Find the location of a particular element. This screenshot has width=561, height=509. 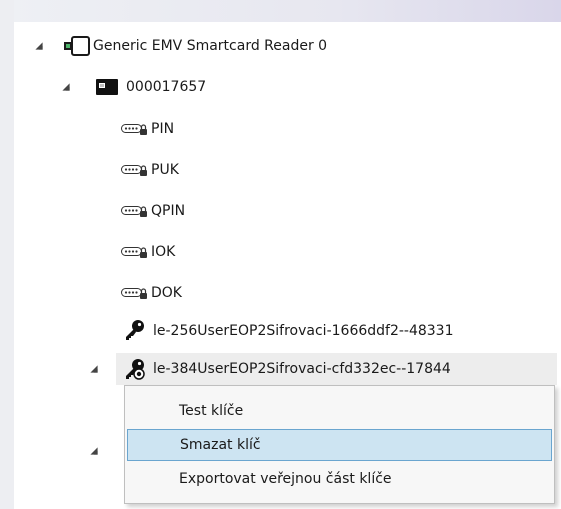

key-label: le-384UserEOP2Sifrovaci-cfd332ec--17844 is located at coordinates (302, 369).